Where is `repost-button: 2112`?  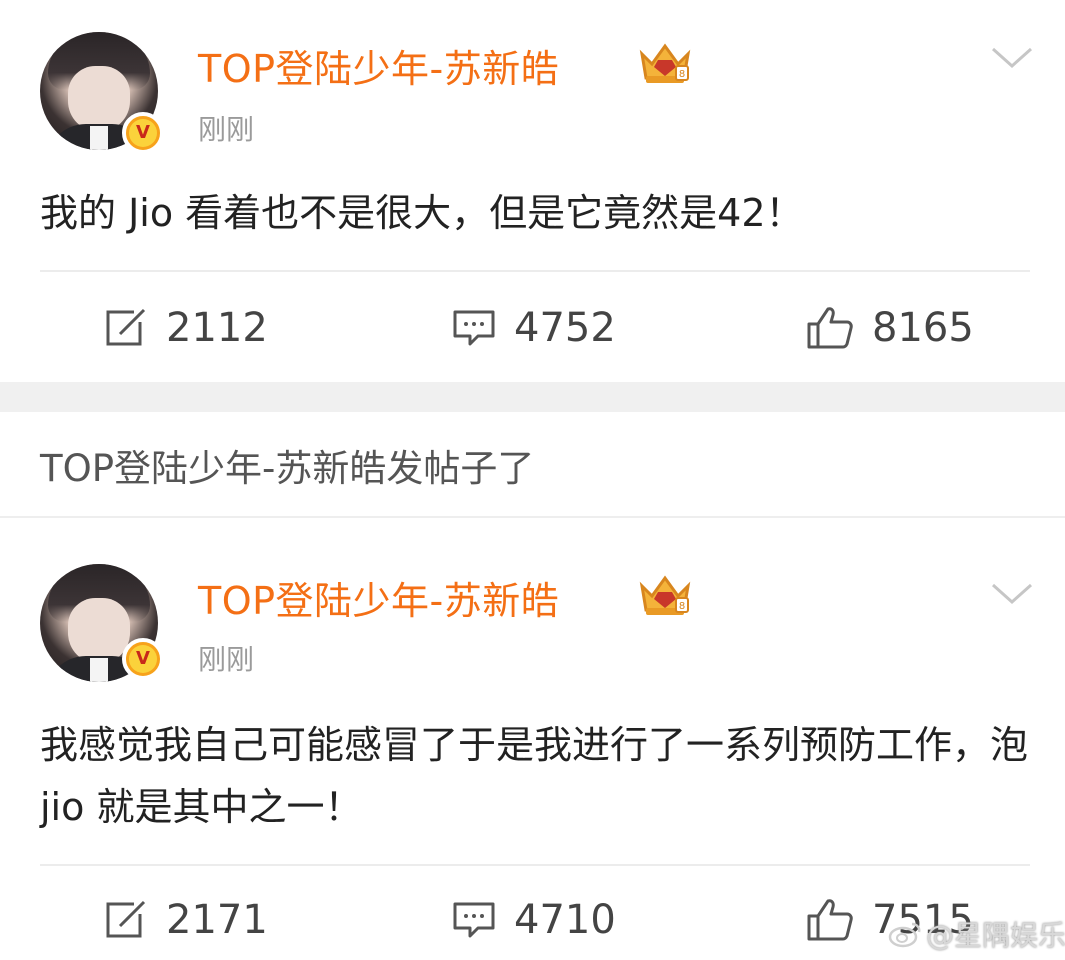 repost-button: 2112 is located at coordinates (186, 328).